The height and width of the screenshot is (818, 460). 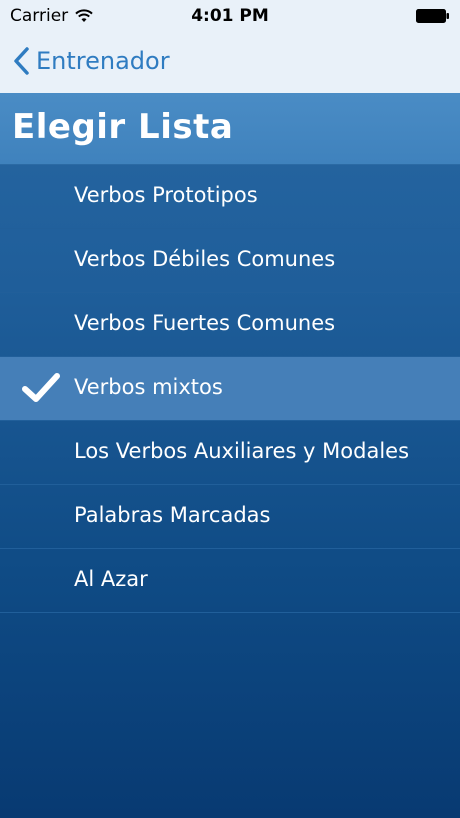 What do you see at coordinates (148, 387) in the screenshot?
I see `list-item-label: Verbos mixtos` at bounding box center [148, 387].